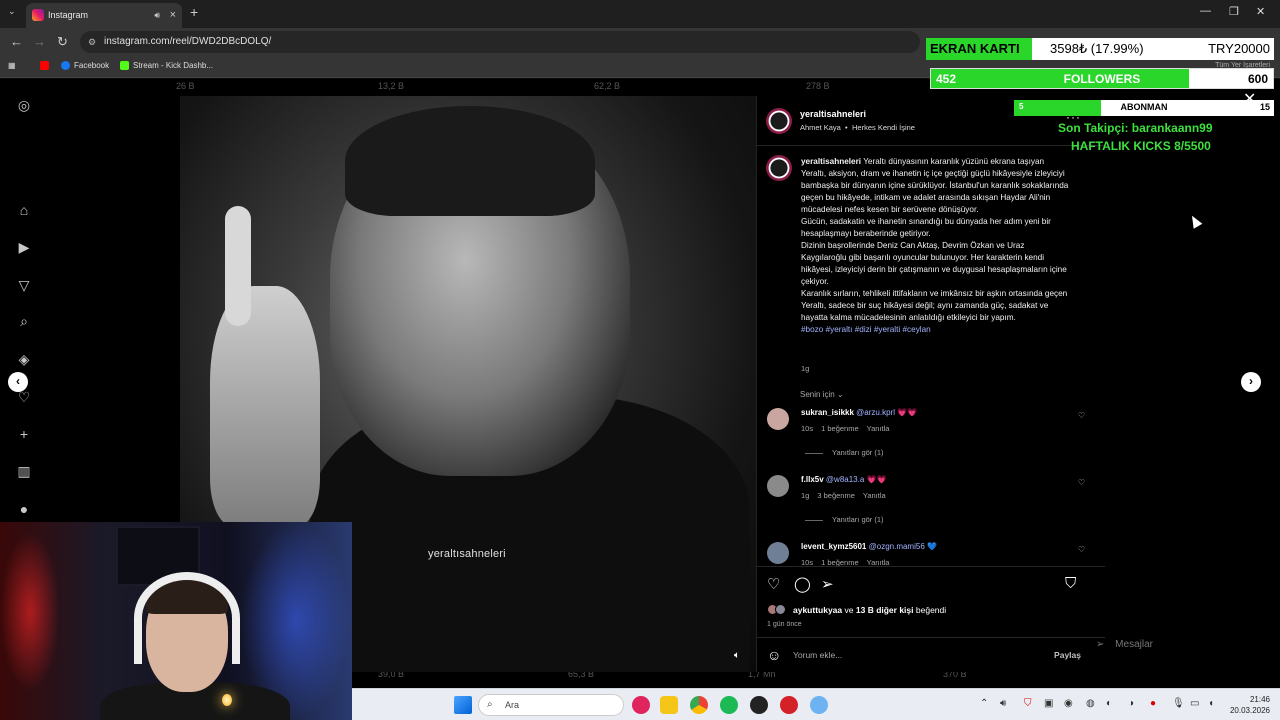  I want to click on taskbar-clock: 21:46 20.03.2026, so click(1250, 705).